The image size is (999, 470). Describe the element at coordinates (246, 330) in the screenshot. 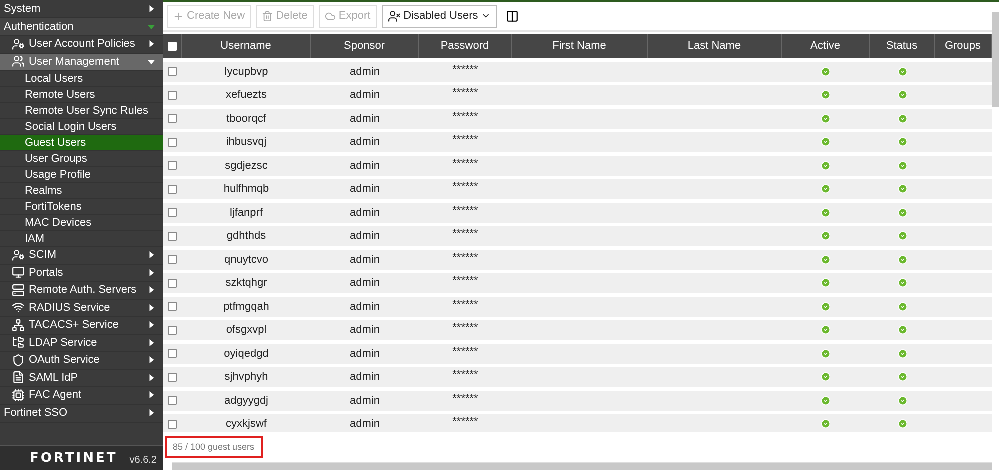

I see `username-cell-text: ofsgxvpl` at that location.